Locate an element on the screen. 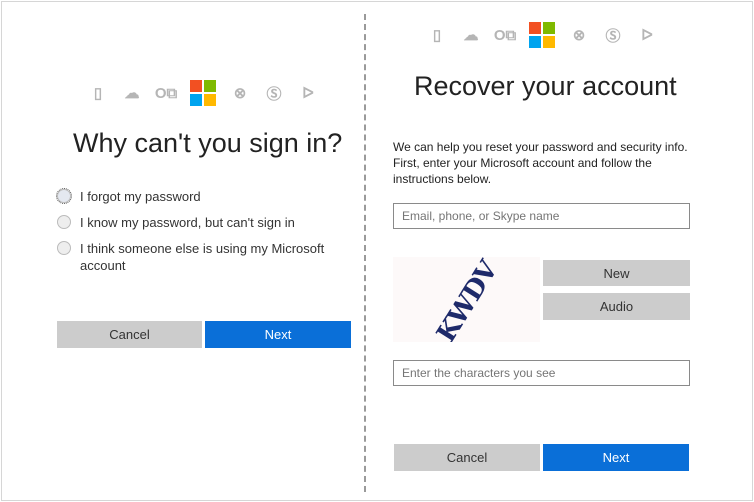 The width and height of the screenshot is (754, 502). account-input is located at coordinates (541, 216).